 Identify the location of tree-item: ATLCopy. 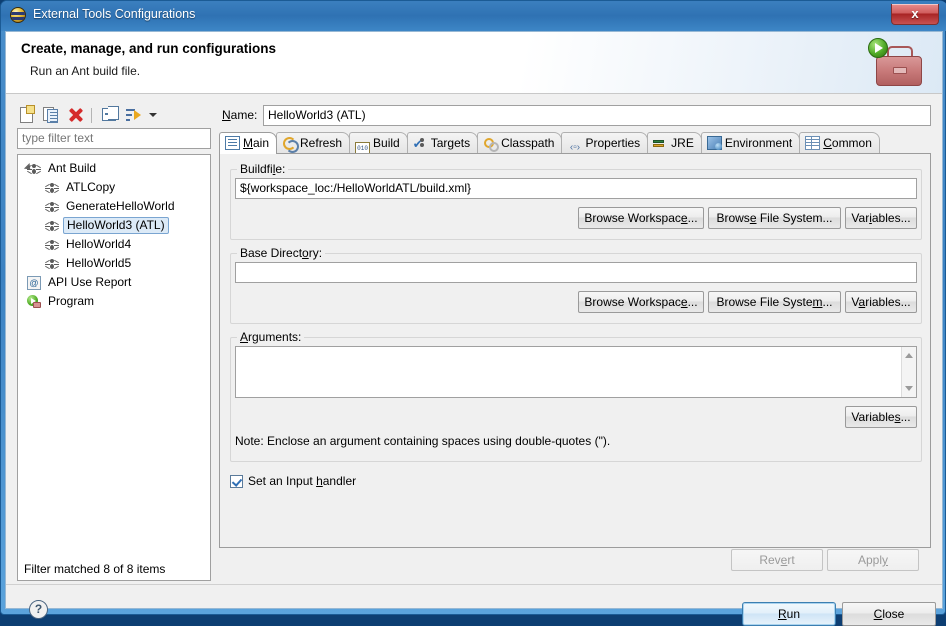
(114, 187).